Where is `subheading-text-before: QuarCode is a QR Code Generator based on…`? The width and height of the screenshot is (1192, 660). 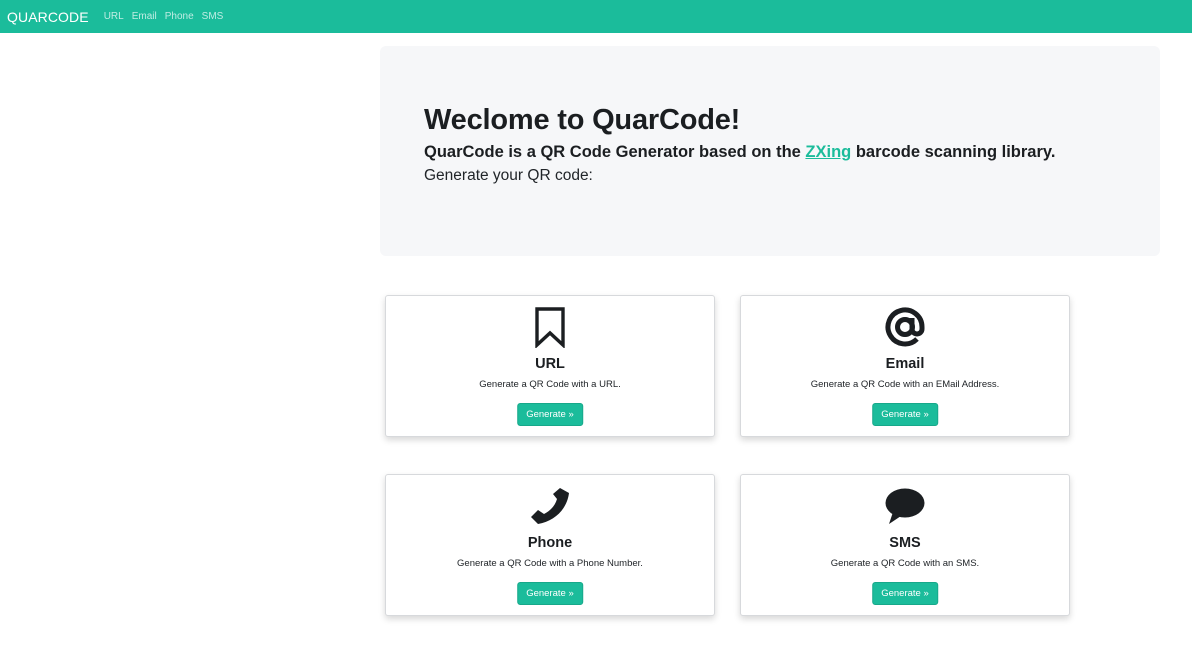 subheading-text-before: QuarCode is a QR Code Generator based on… is located at coordinates (615, 152).